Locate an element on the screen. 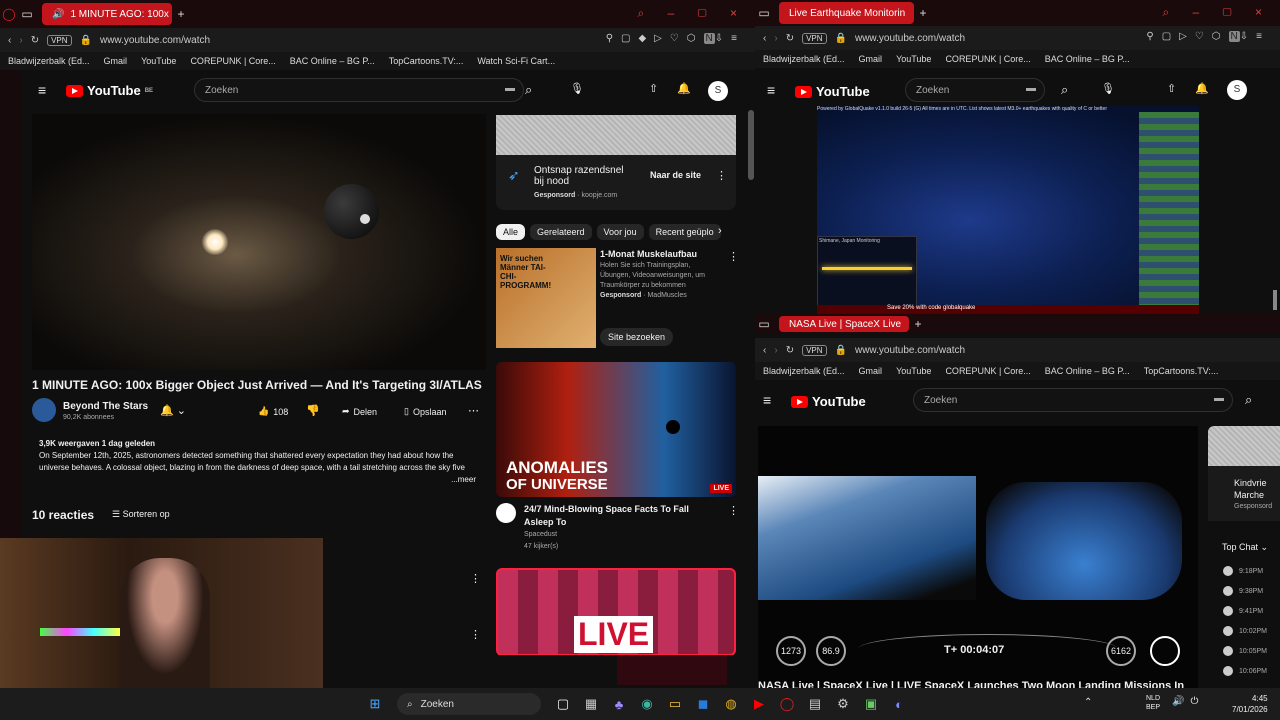 This screenshot has height=720, width=1280. network-volume-icons: 🔊⏻ is located at coordinates (1188, 701).